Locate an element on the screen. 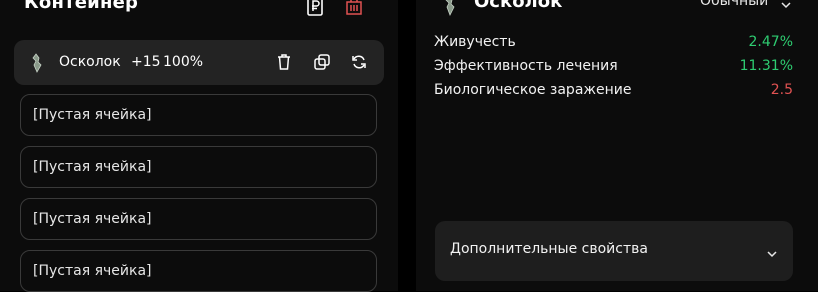 Image resolution: width=818 pixels, height=292 pixels. ruble-icon is located at coordinates (315, 8).